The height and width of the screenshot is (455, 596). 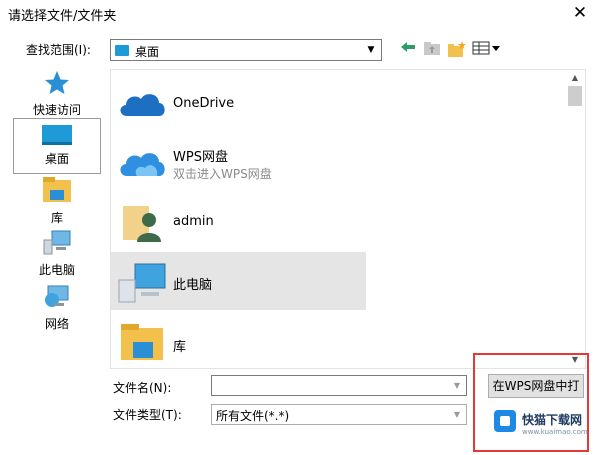 I want to click on place-label: 网络, so click(x=56, y=324).